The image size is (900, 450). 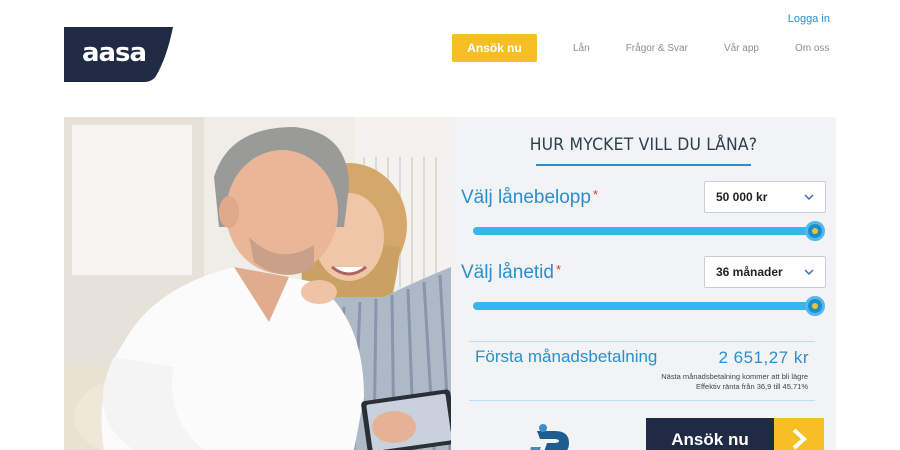 I want to click on nav-item-faq: Frågor & Svar, so click(x=657, y=48).